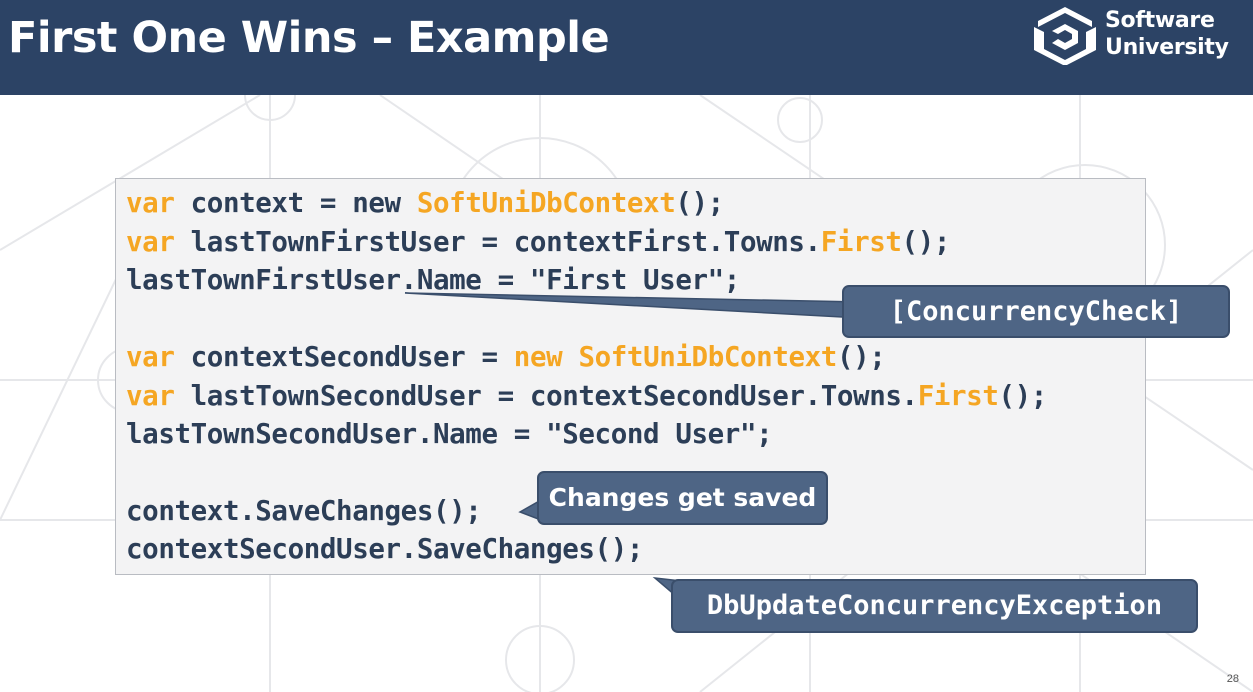 This screenshot has height=692, width=1253. What do you see at coordinates (1167, 34) in the screenshot?
I see `logo-text: Software University` at bounding box center [1167, 34].